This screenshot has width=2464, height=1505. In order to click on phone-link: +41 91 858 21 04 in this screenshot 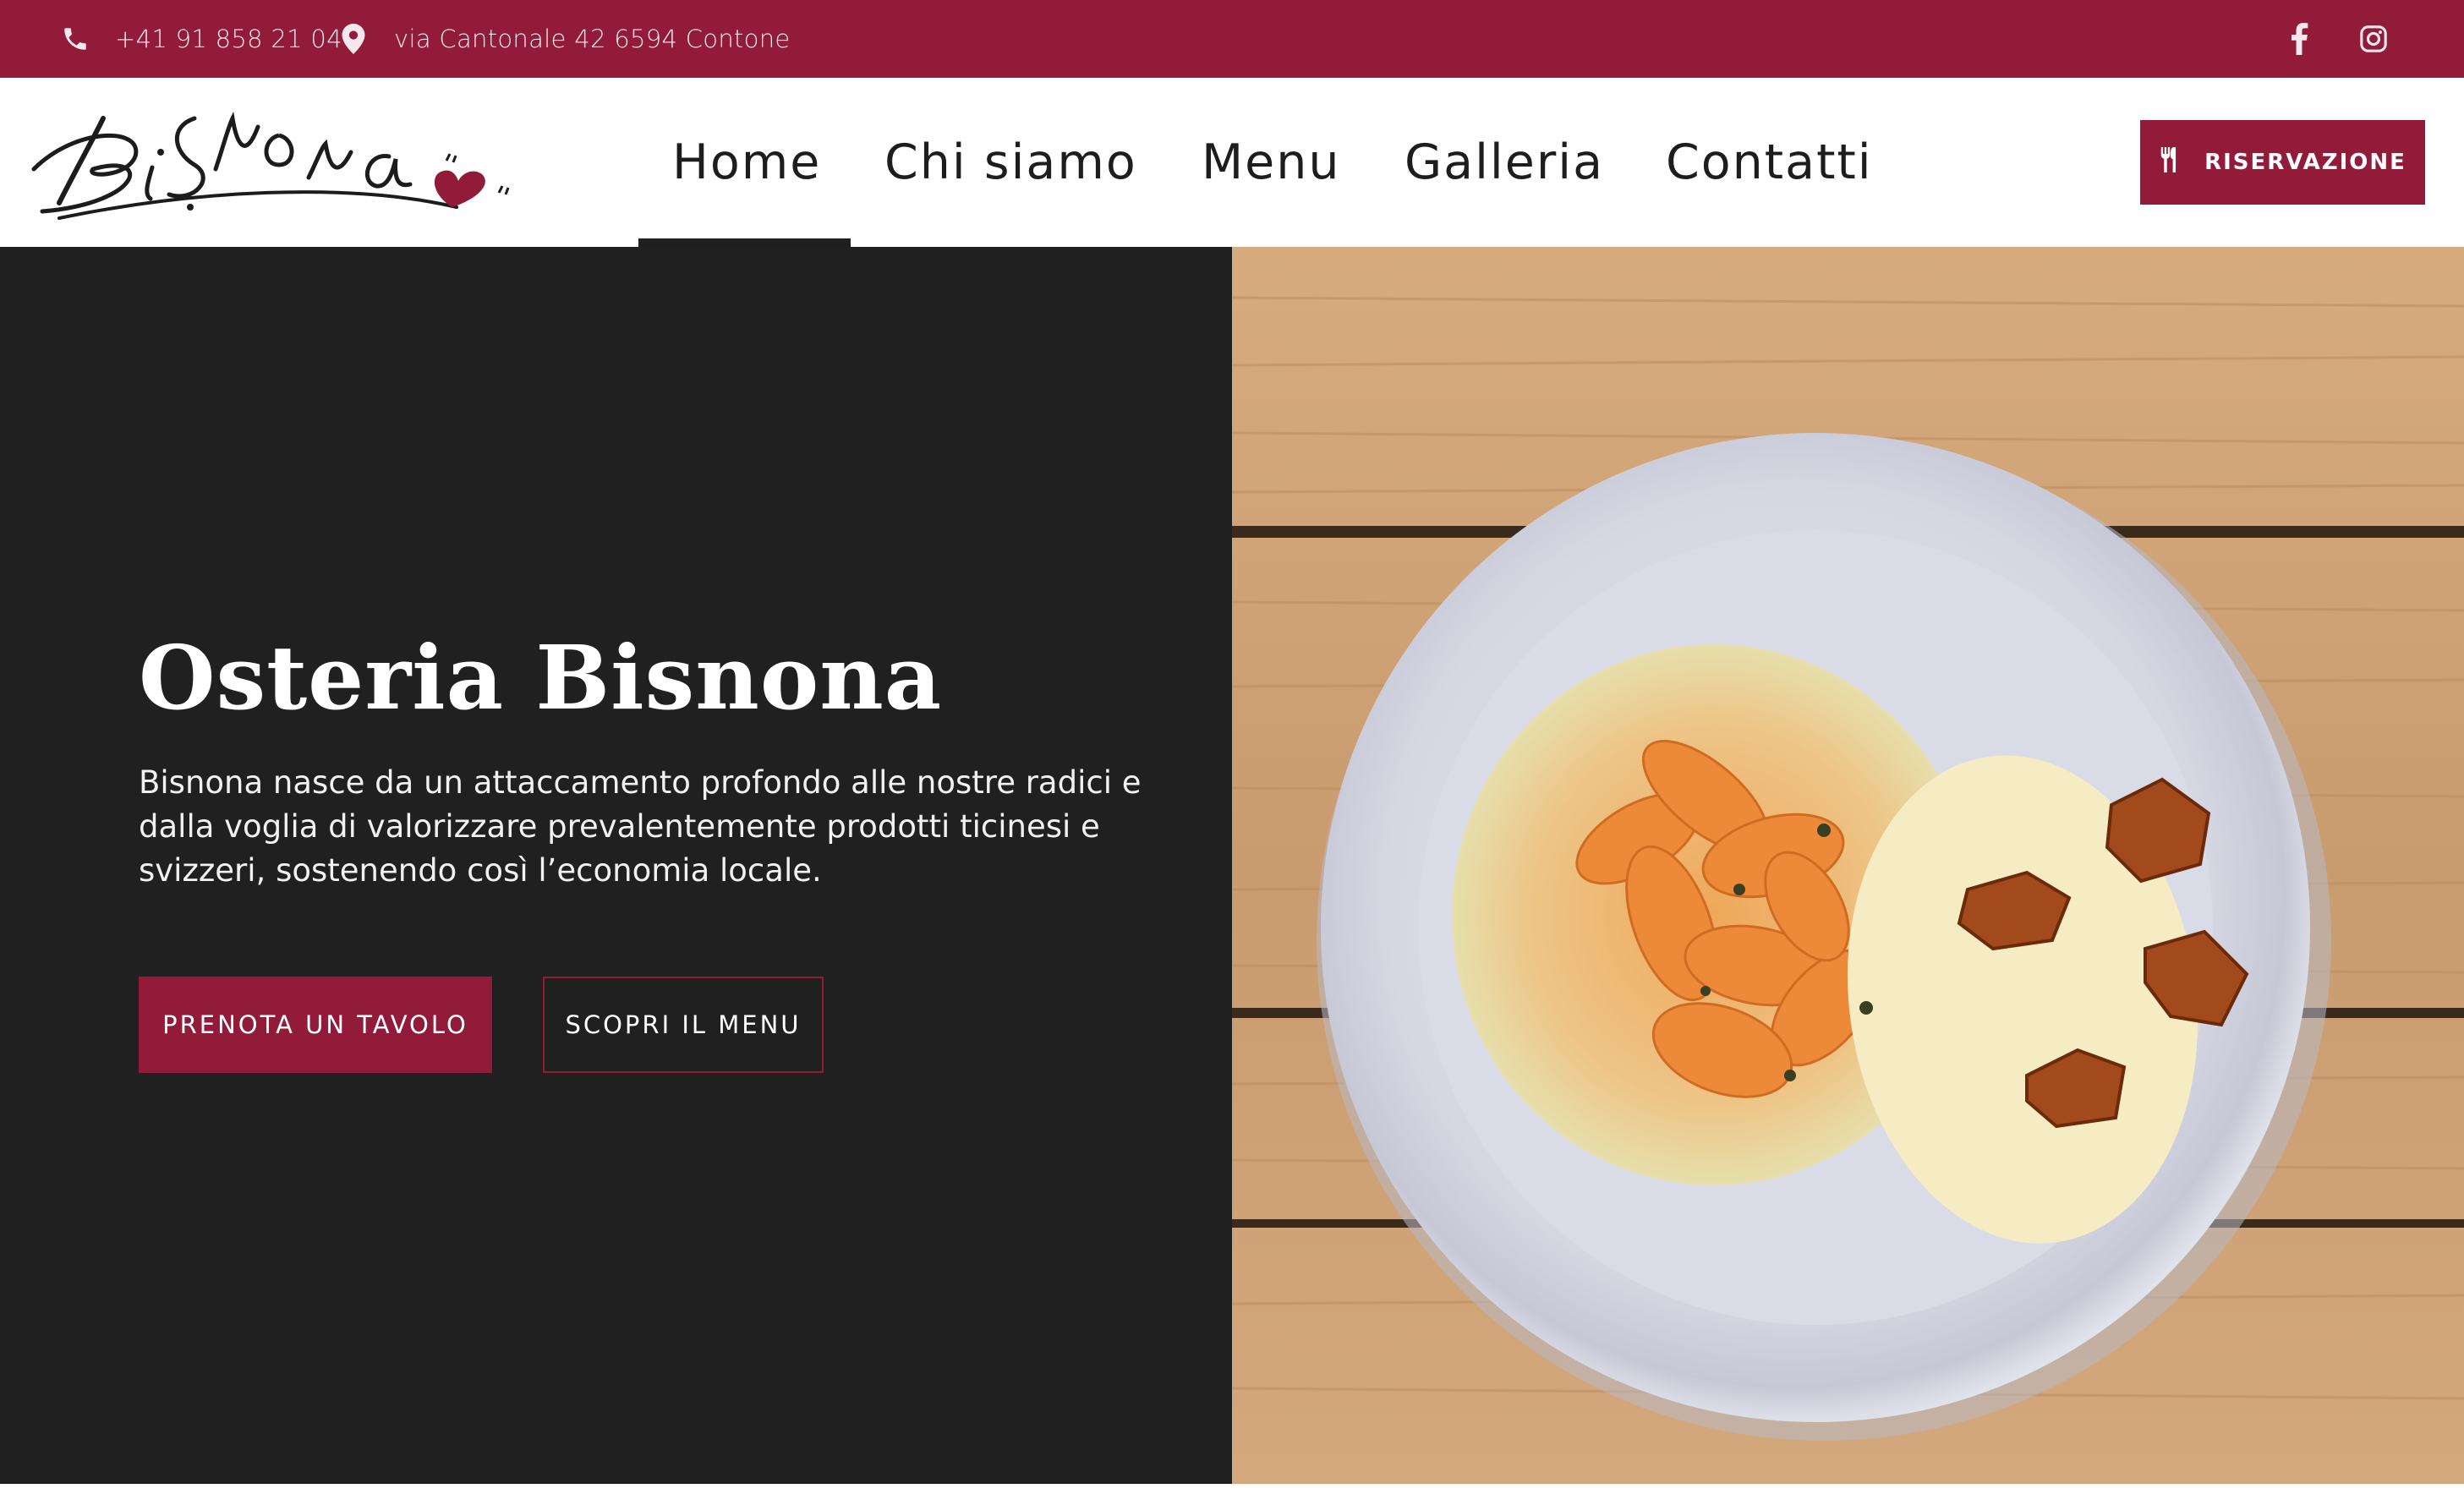, I will do `click(201, 39)`.